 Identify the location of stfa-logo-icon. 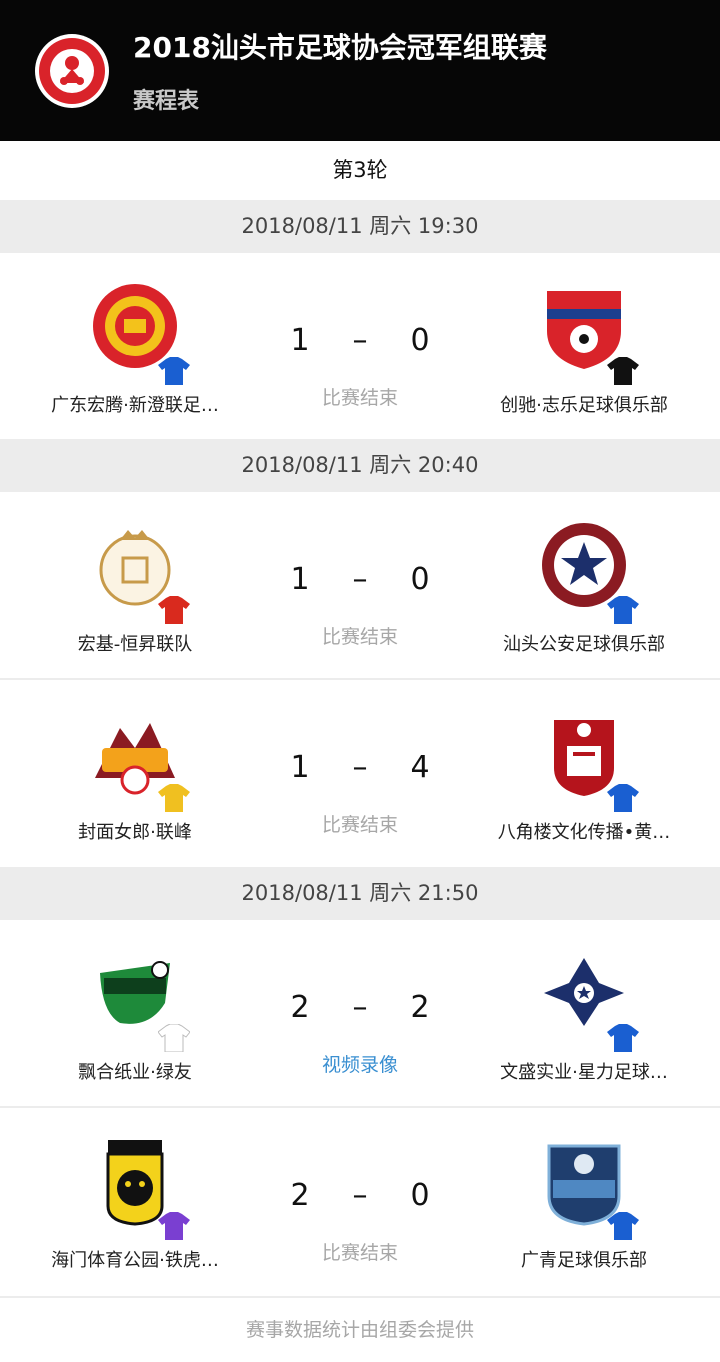
(72, 71).